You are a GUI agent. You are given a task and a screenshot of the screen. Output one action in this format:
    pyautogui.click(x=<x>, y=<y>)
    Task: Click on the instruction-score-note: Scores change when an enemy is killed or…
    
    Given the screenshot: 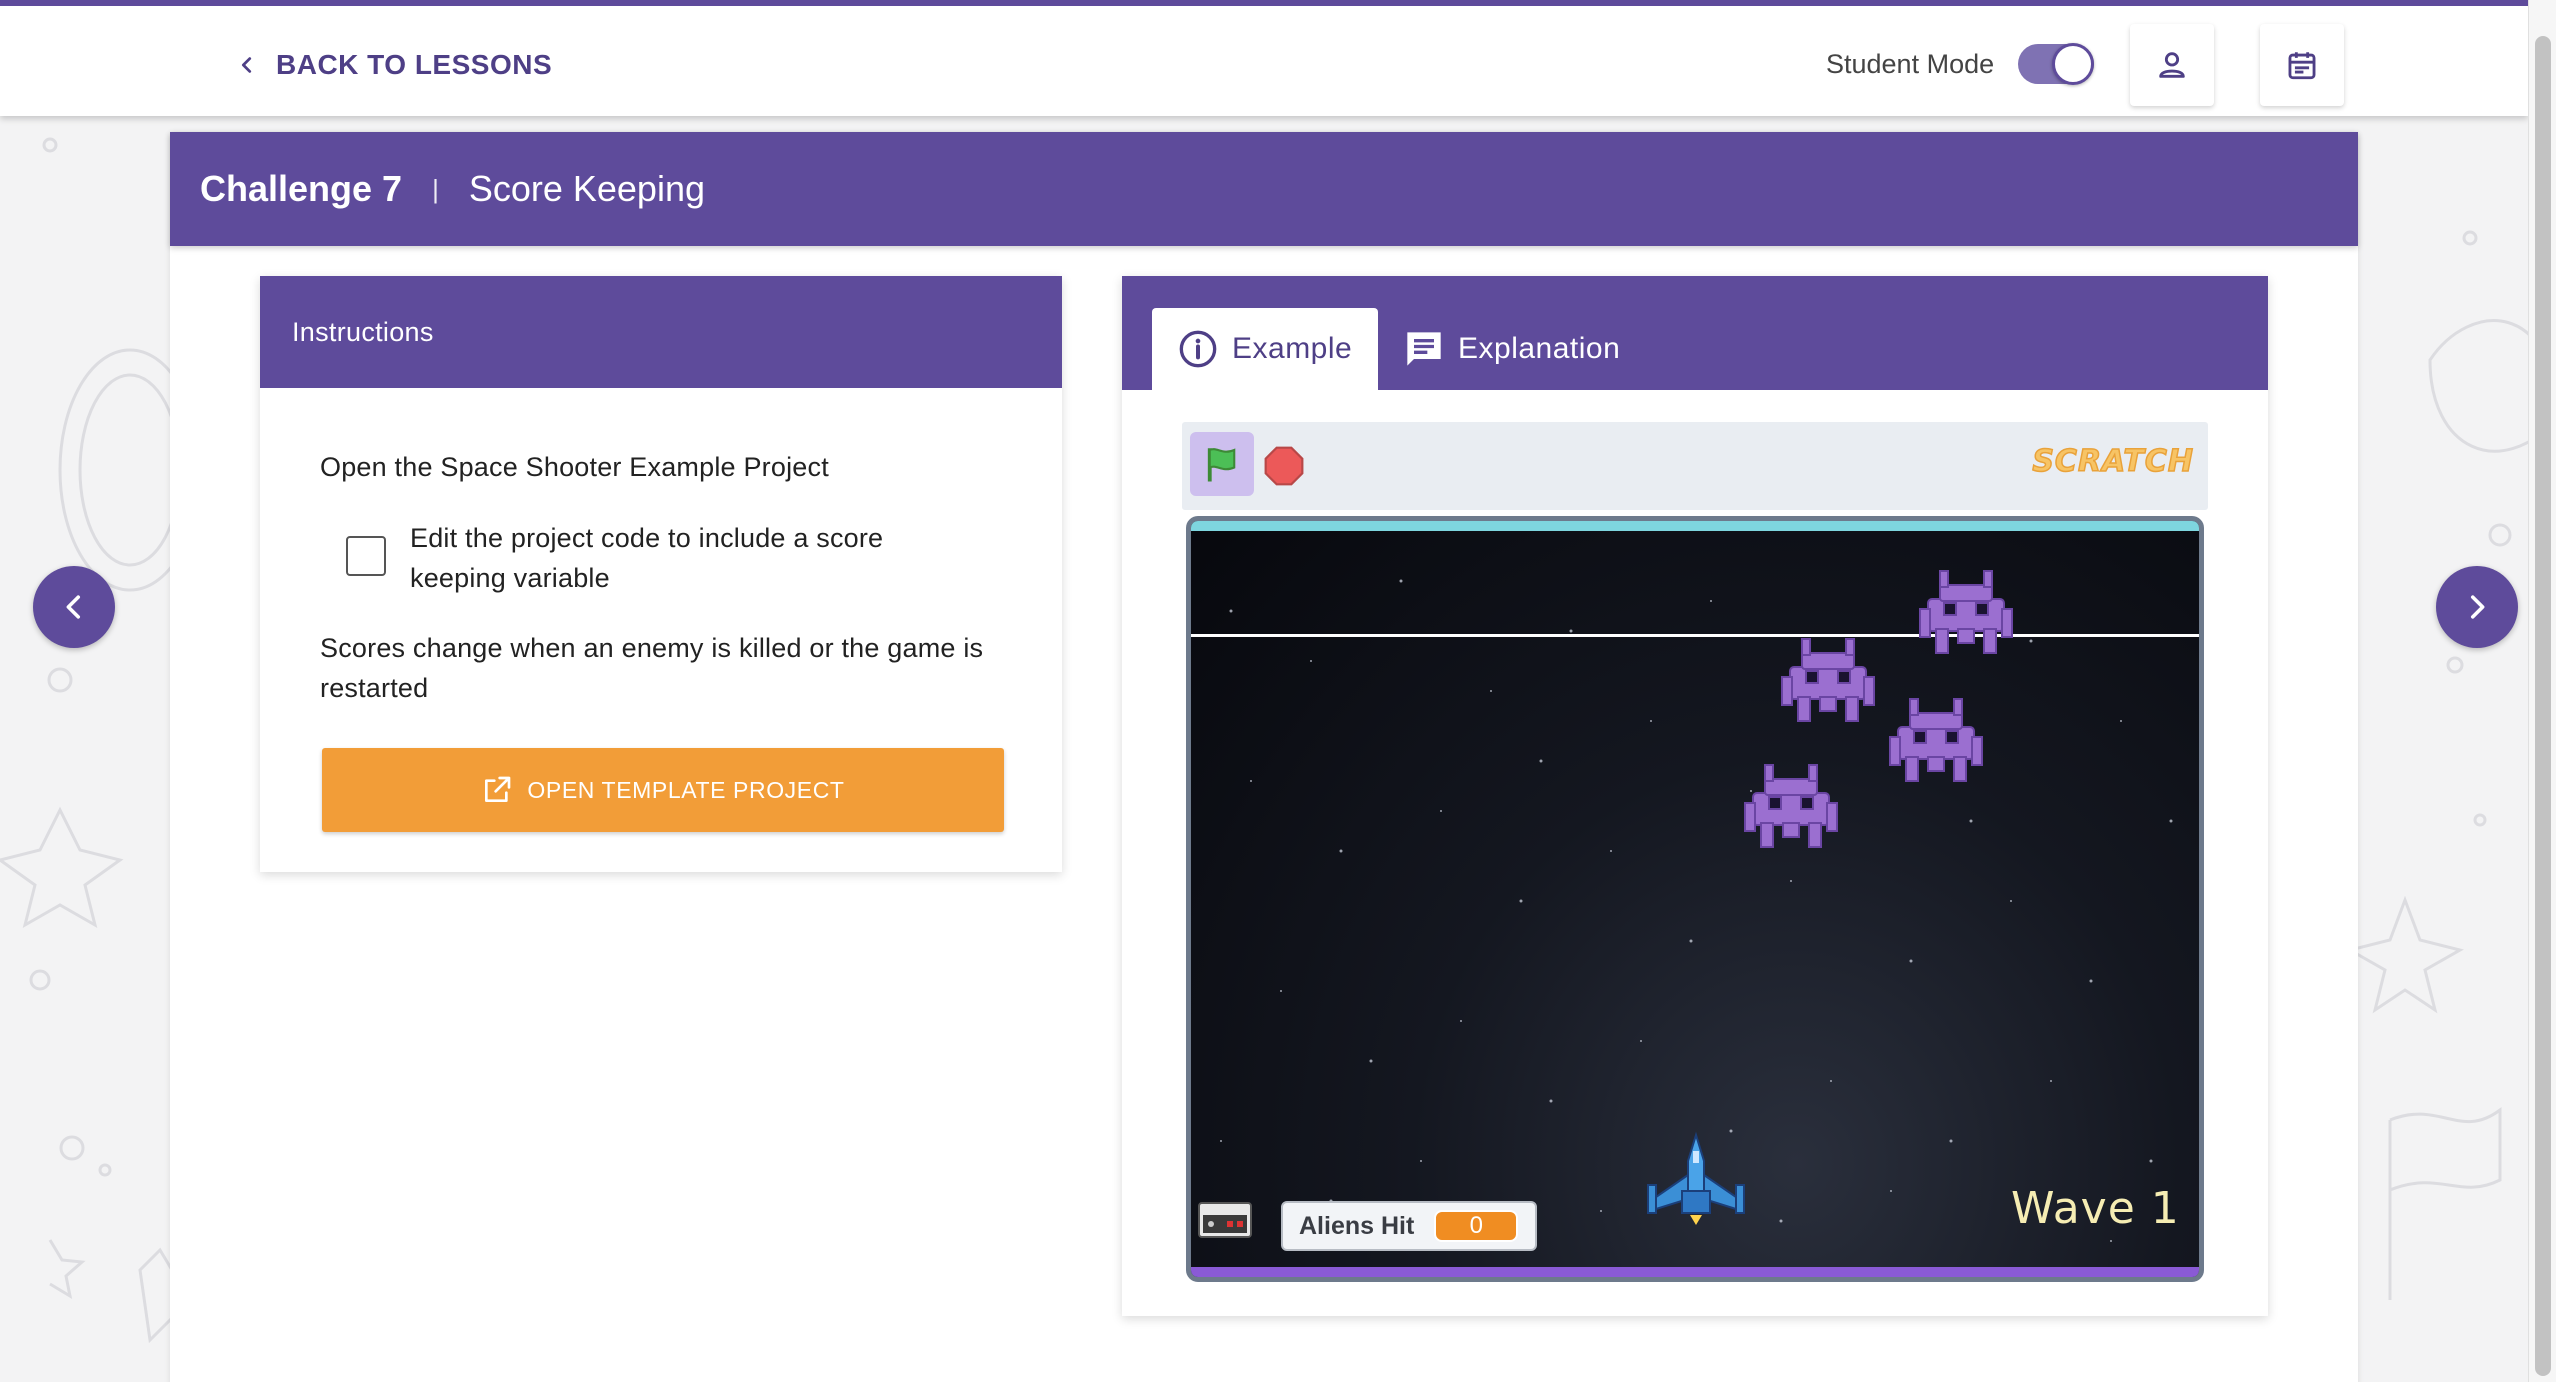 What is the action you would take?
    pyautogui.click(x=652, y=668)
    